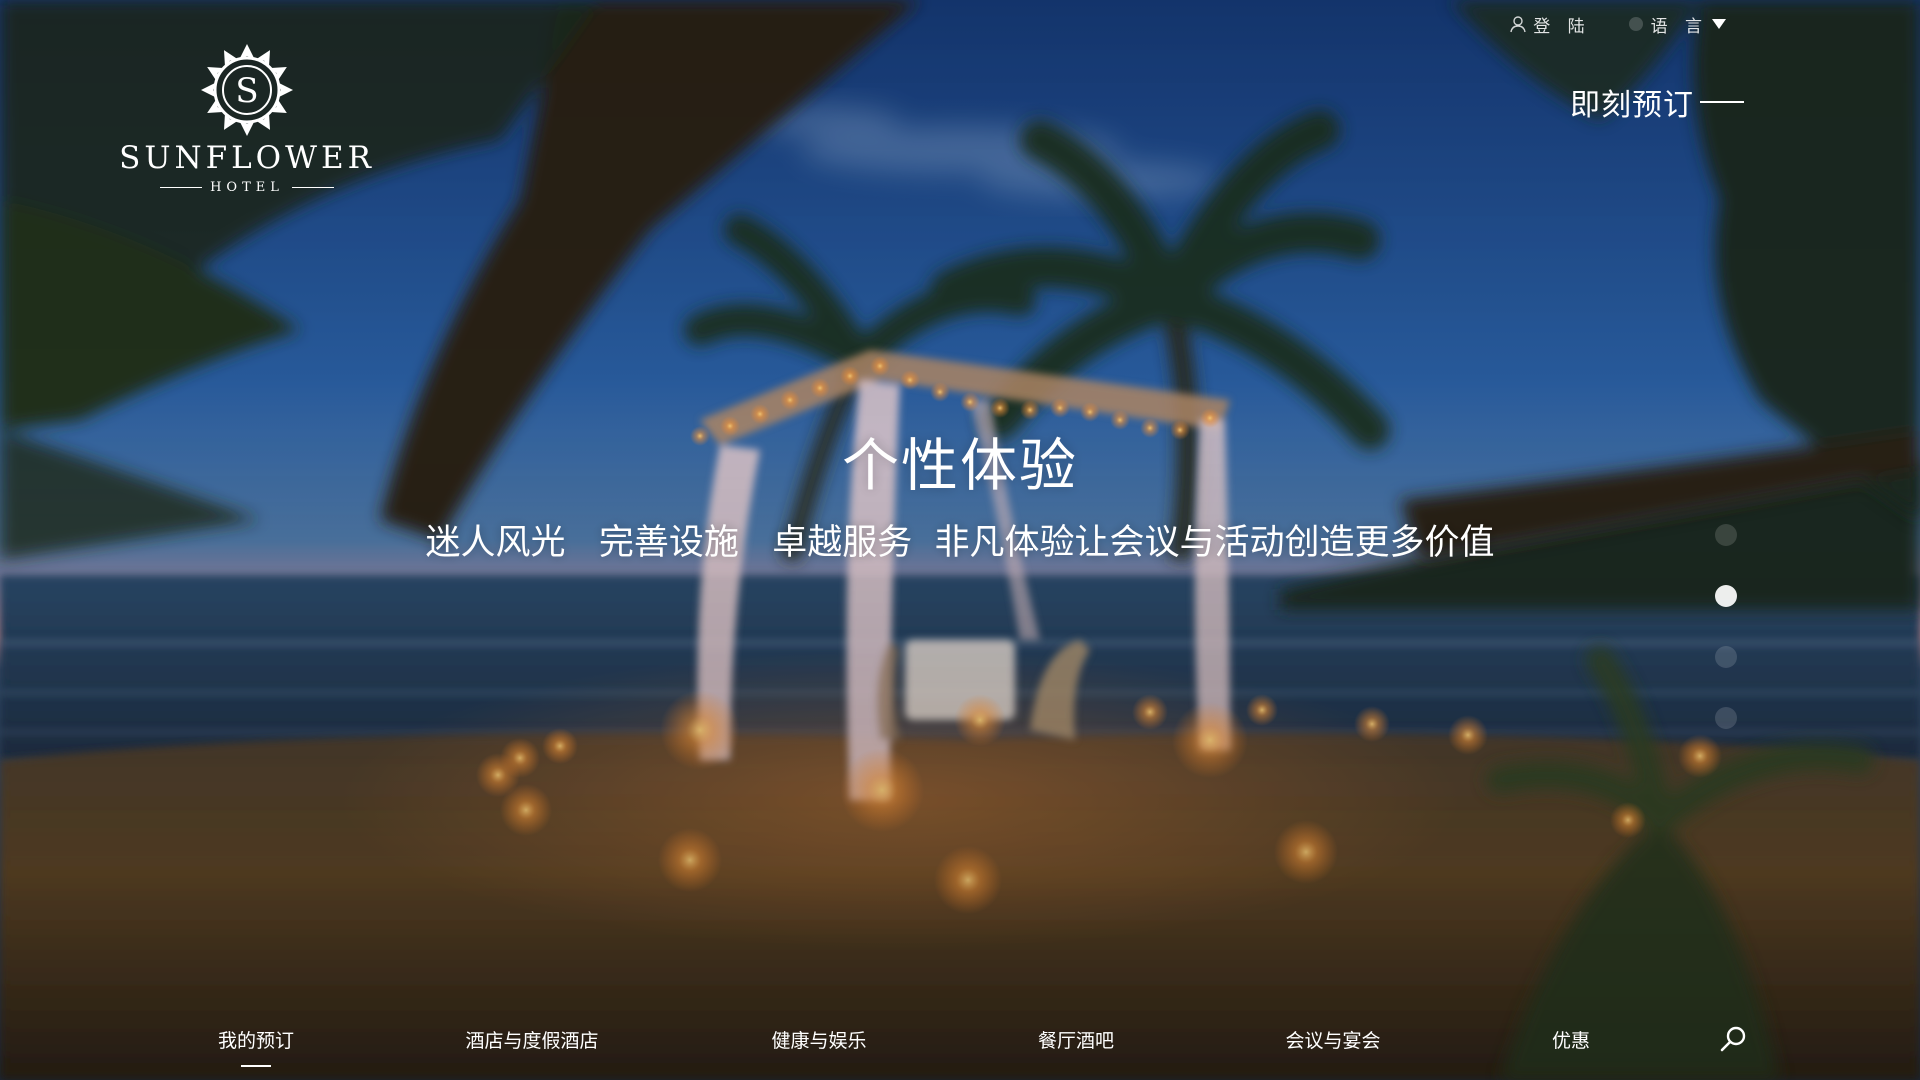 This screenshot has height=1080, width=1920. What do you see at coordinates (1571, 1039) in the screenshot?
I see `nav-item-offers: 优惠` at bounding box center [1571, 1039].